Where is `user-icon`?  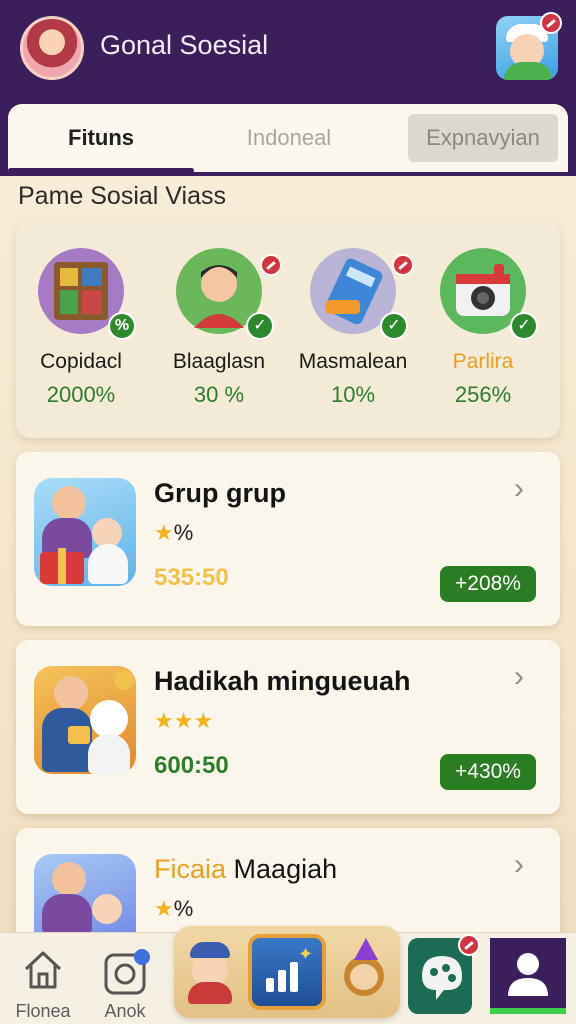
user-icon is located at coordinates (528, 974).